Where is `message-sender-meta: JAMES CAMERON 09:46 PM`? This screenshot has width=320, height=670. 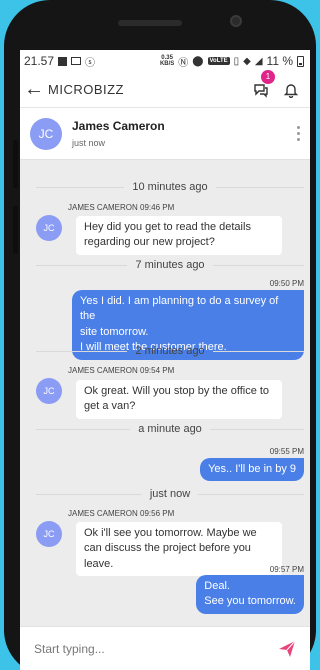
message-sender-meta: JAMES CAMERON 09:46 PM is located at coordinates (121, 207).